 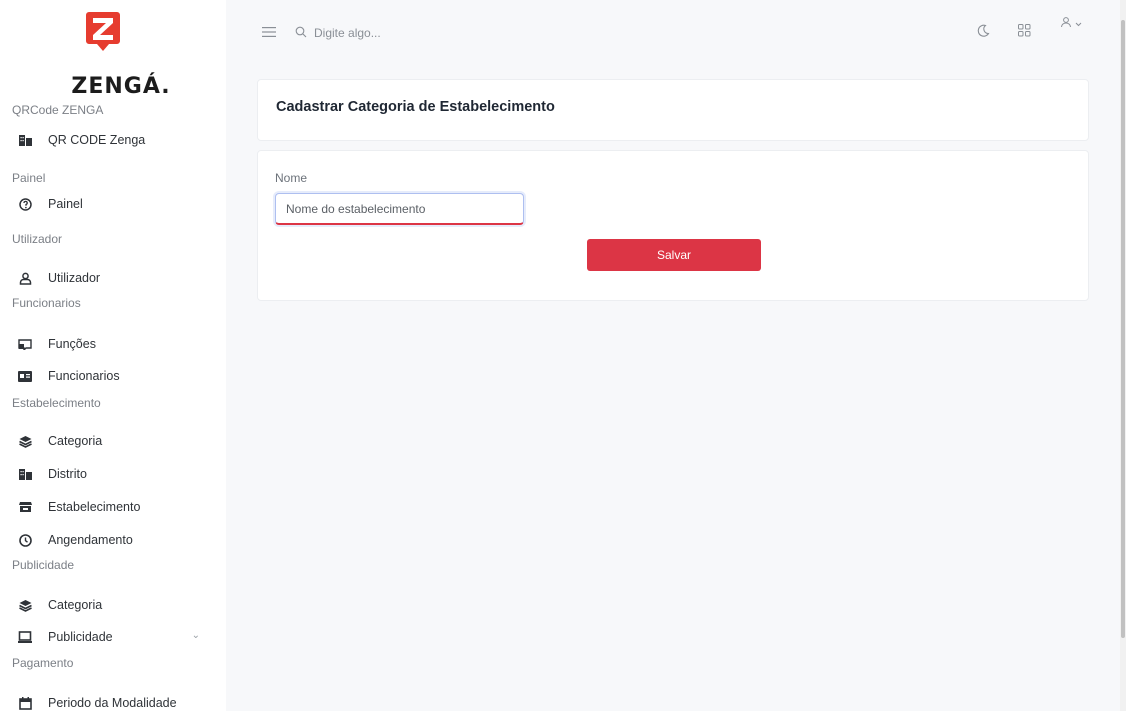 What do you see at coordinates (25, 507) in the screenshot?
I see `store-icon` at bounding box center [25, 507].